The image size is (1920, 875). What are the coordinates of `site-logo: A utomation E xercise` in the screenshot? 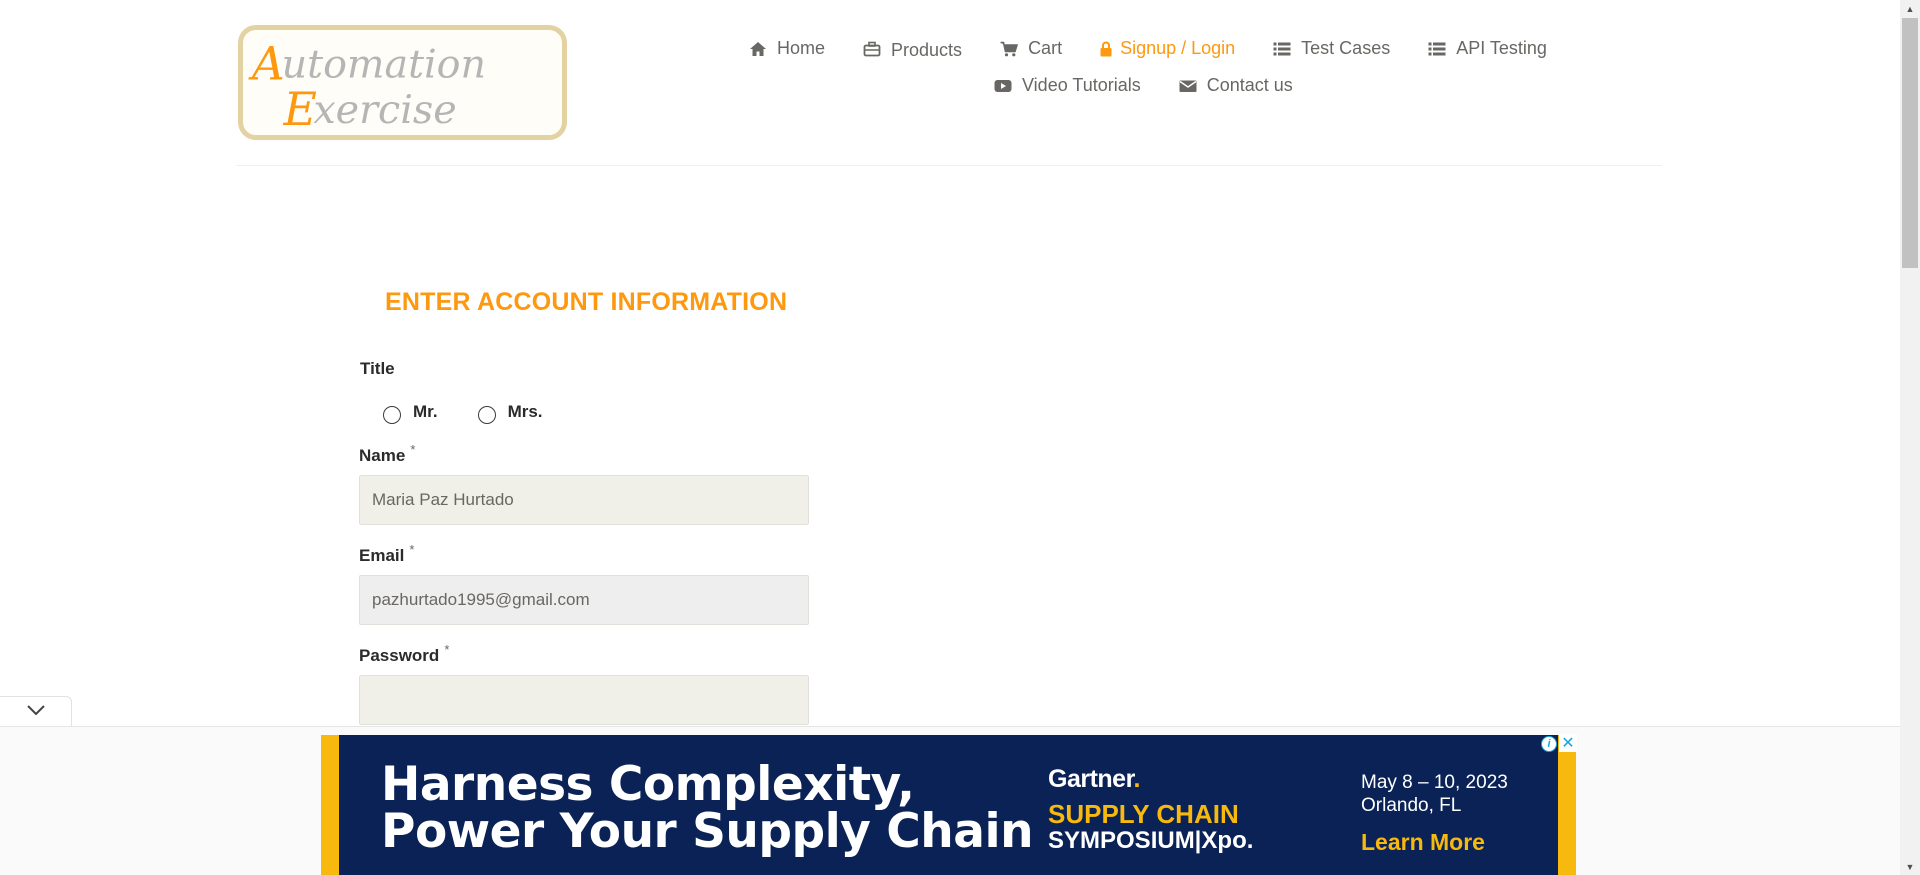 It's located at (402, 82).